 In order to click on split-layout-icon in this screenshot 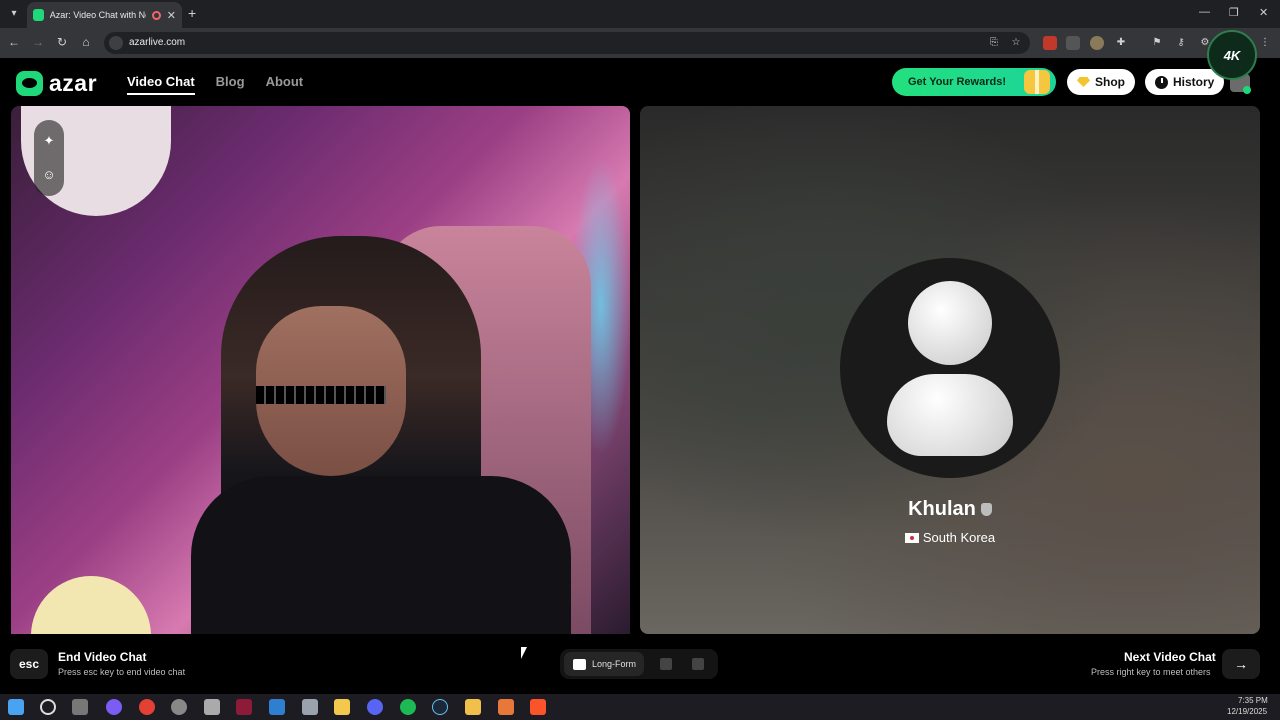, I will do `click(579, 664)`.